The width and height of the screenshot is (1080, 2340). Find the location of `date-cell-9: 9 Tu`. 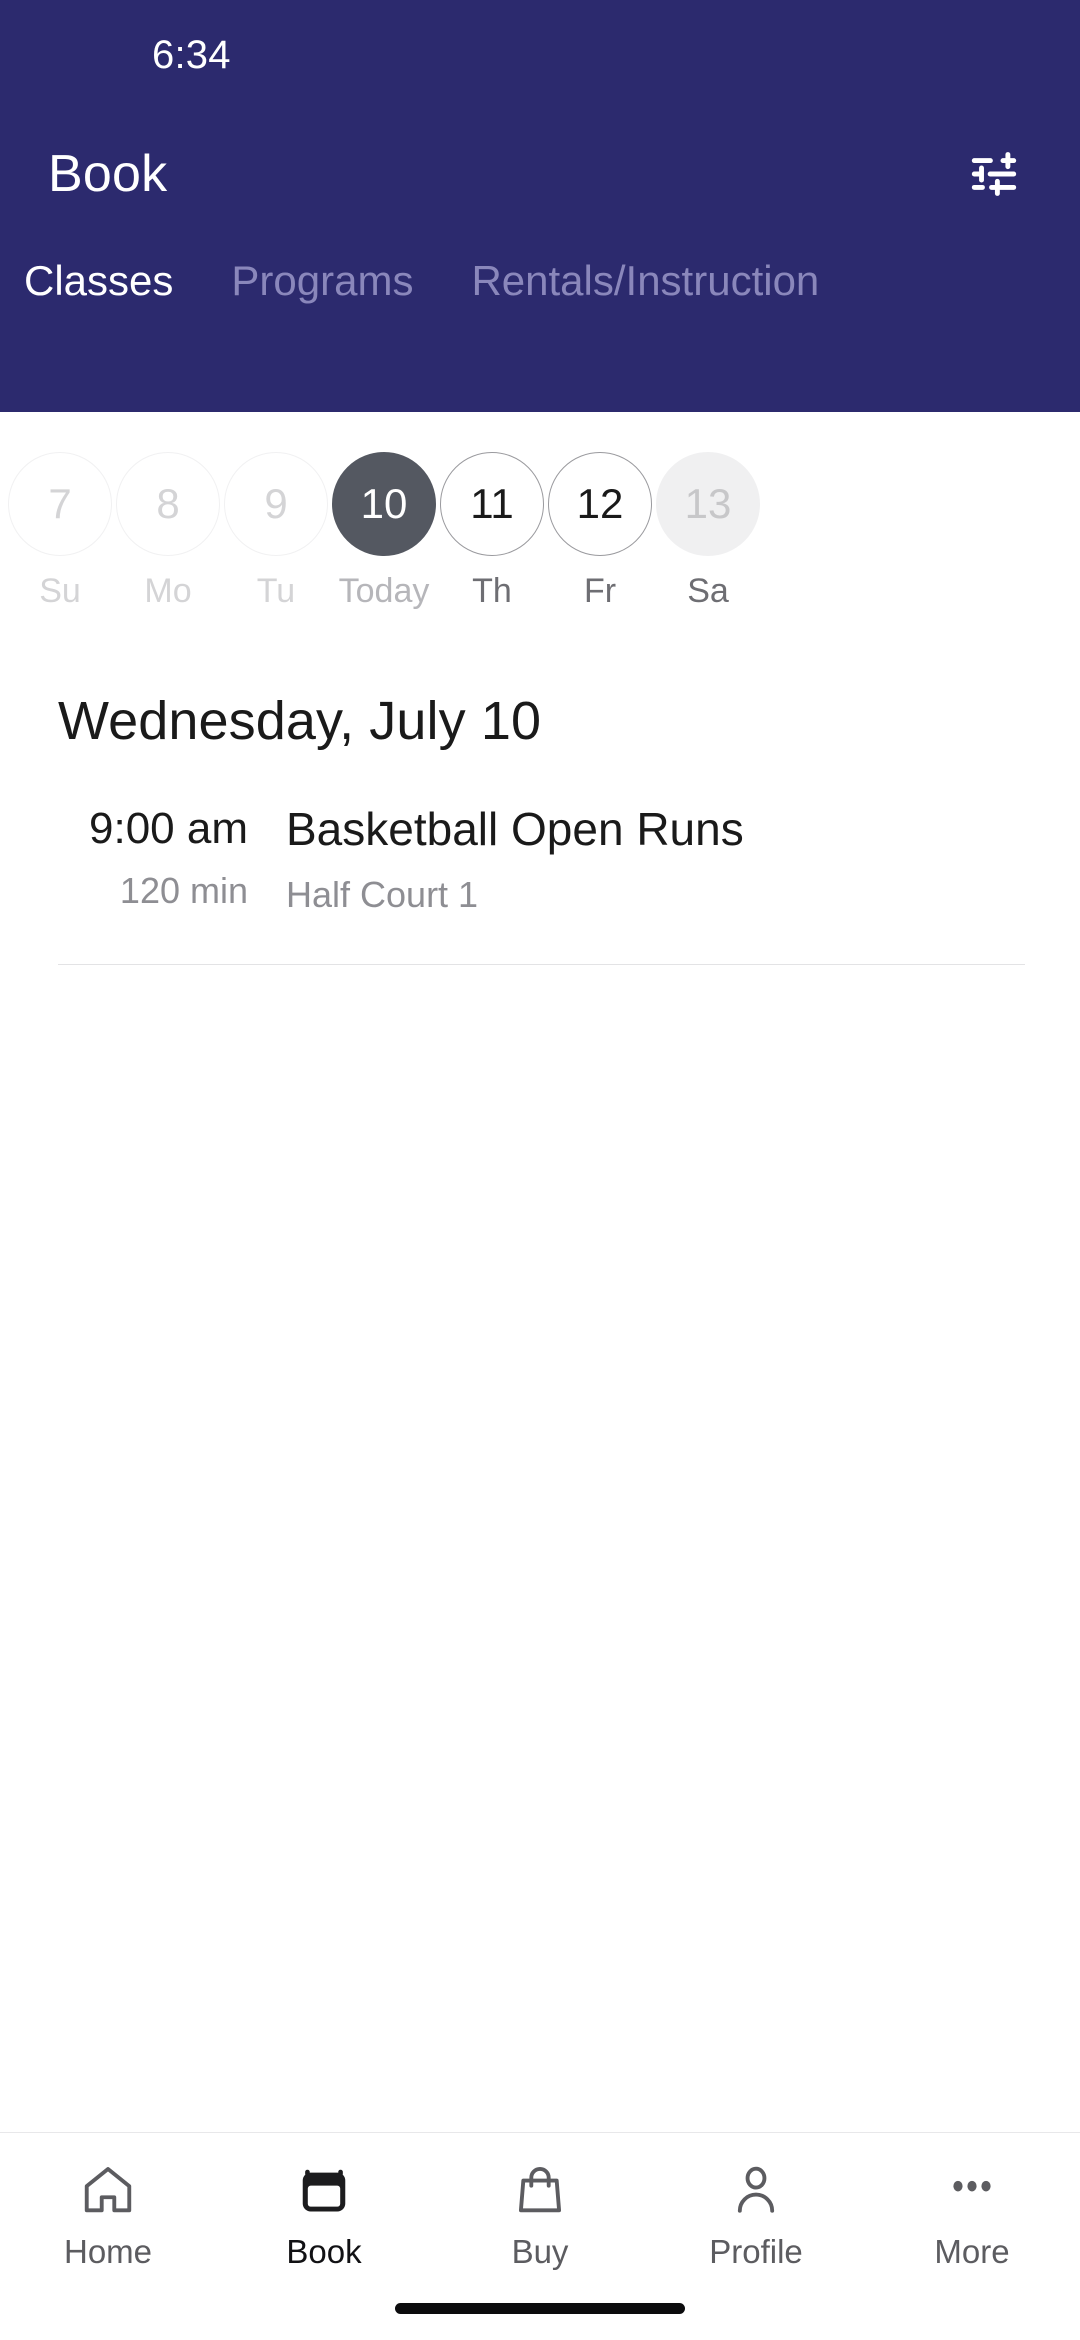

date-cell-9: 9 Tu is located at coordinates (276, 530).